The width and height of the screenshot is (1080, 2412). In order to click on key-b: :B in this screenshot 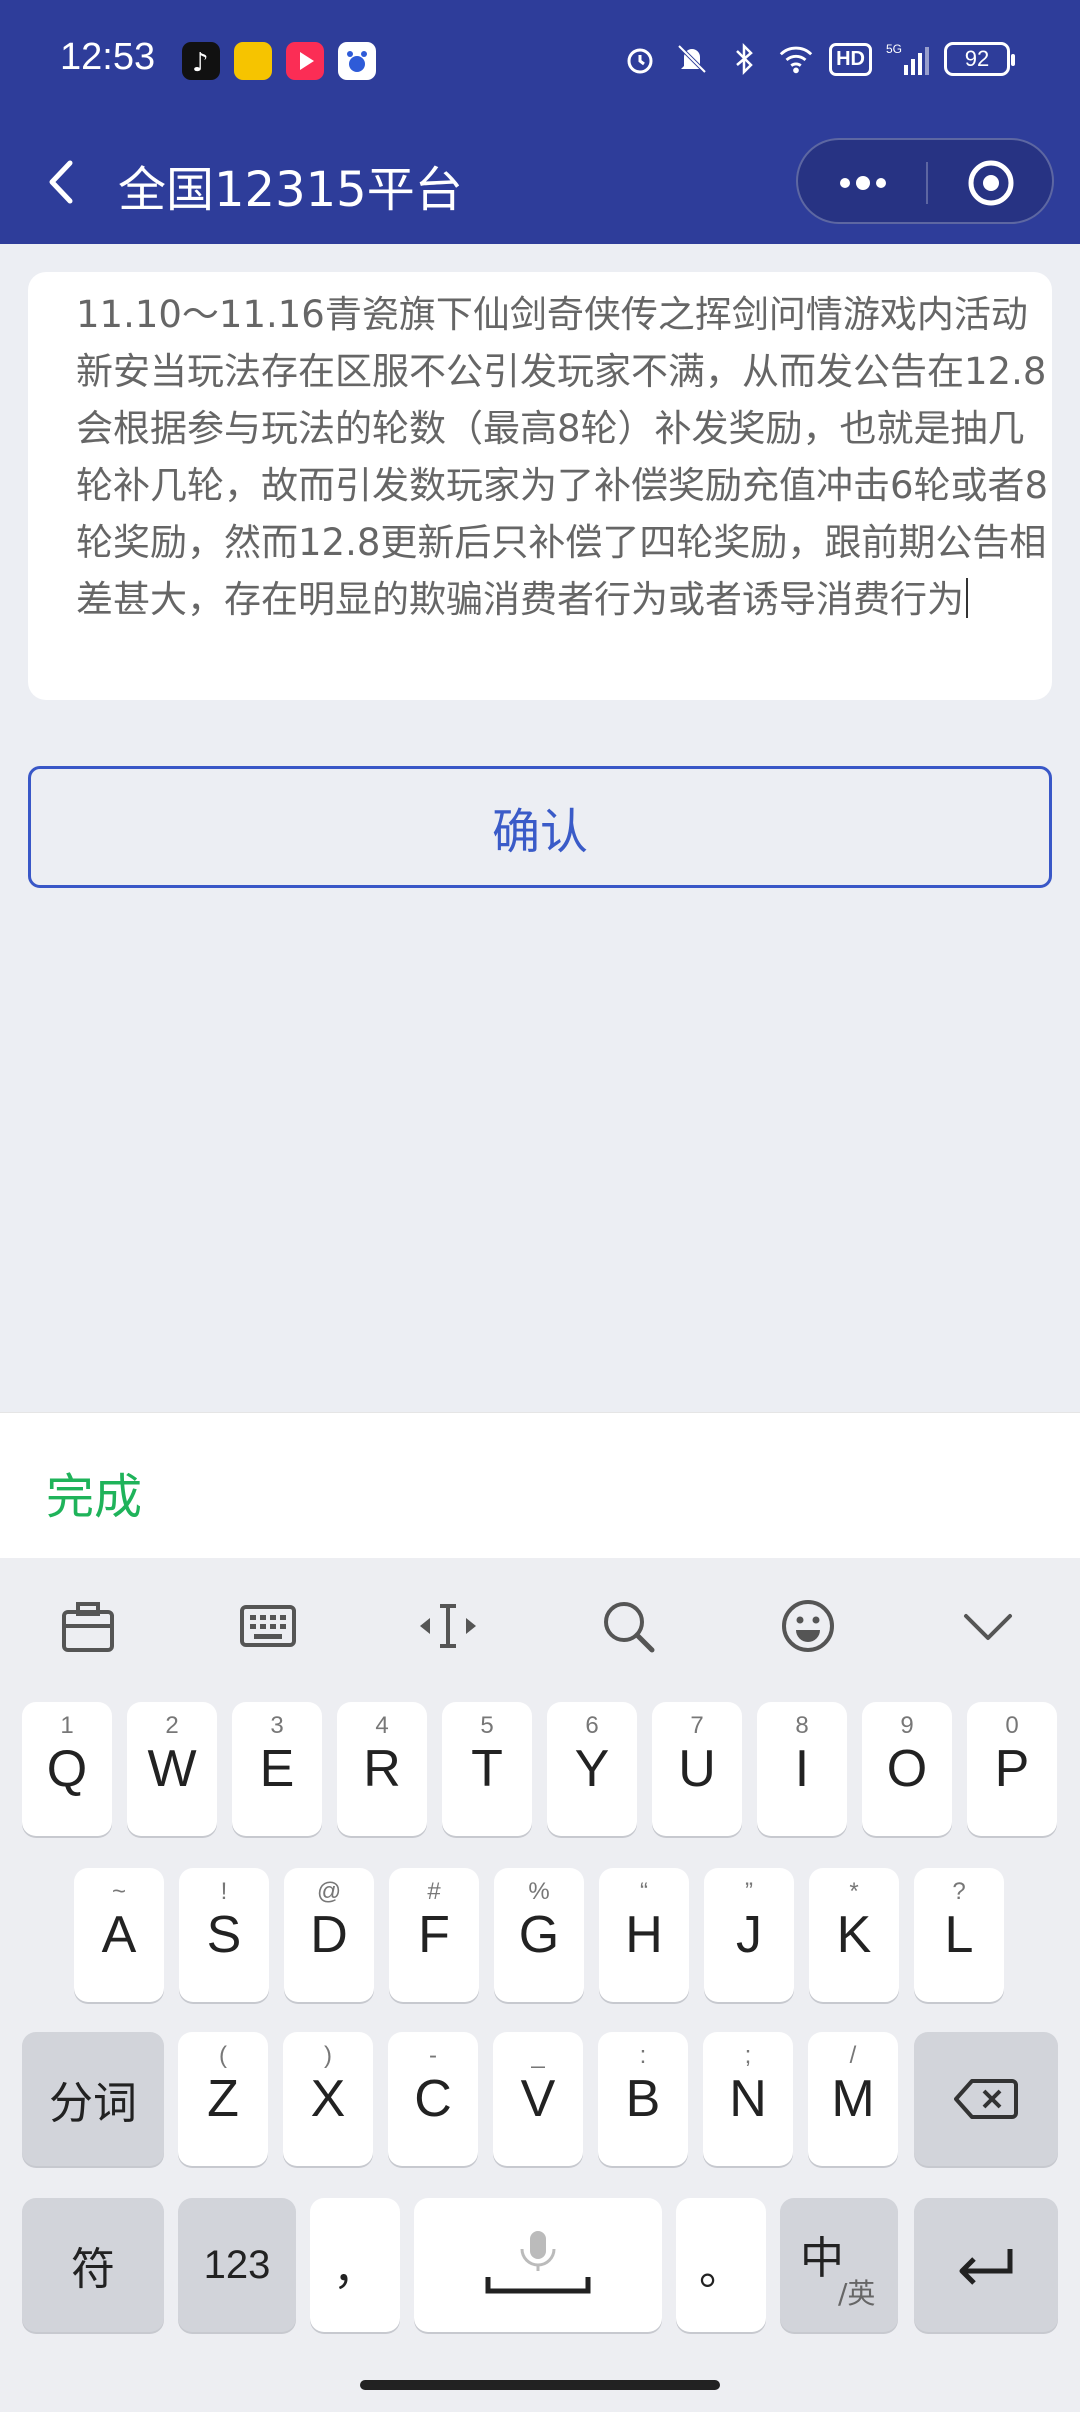, I will do `click(643, 2099)`.